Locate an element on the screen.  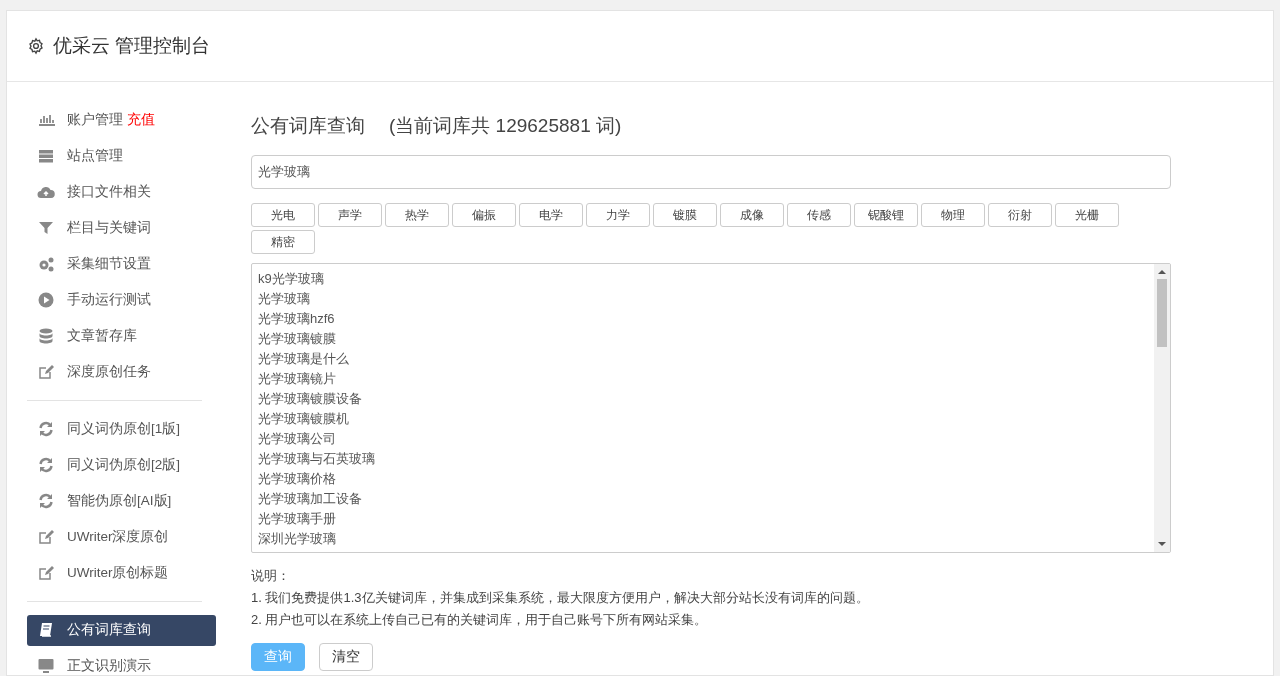
settings-icon is located at coordinates (36, 46).